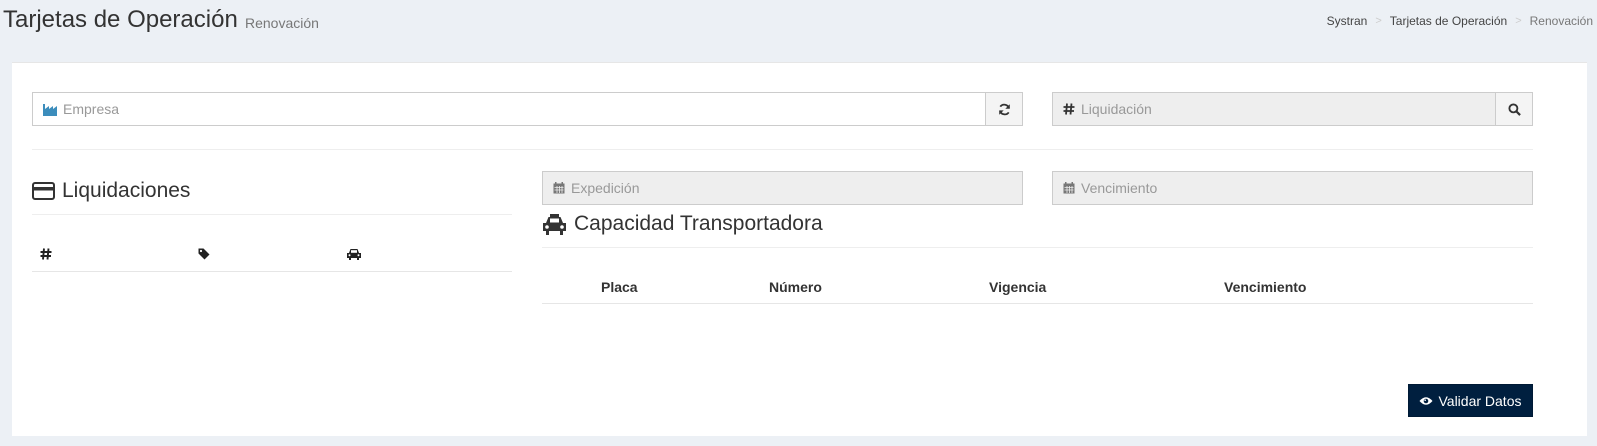  What do you see at coordinates (1480, 400) in the screenshot?
I see `validar-datos-label: Validar Datos` at bounding box center [1480, 400].